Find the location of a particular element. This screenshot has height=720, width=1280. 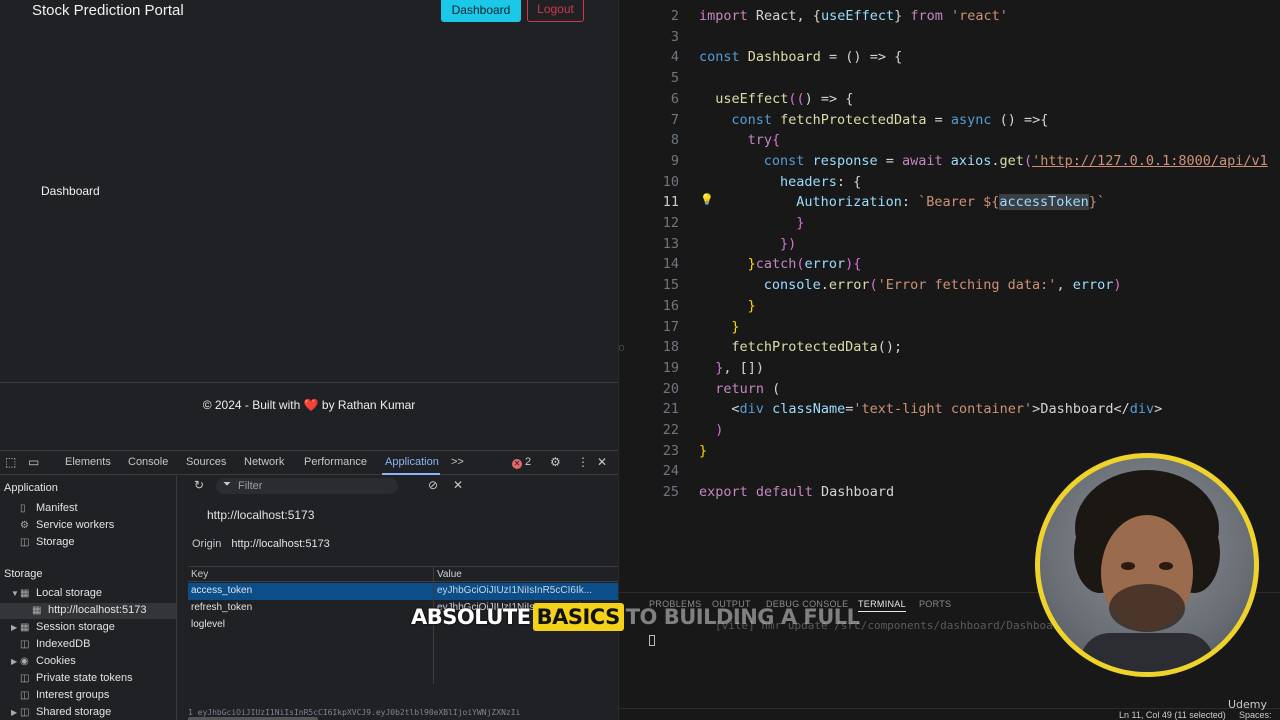

sidebar-item-session-storage: ▦ Session storage is located at coordinates (67, 627).